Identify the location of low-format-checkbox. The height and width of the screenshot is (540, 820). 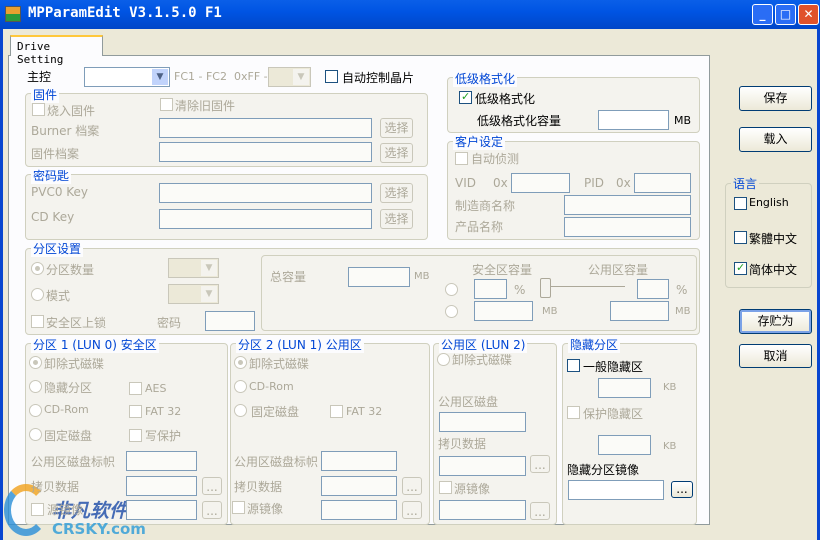
(465, 97).